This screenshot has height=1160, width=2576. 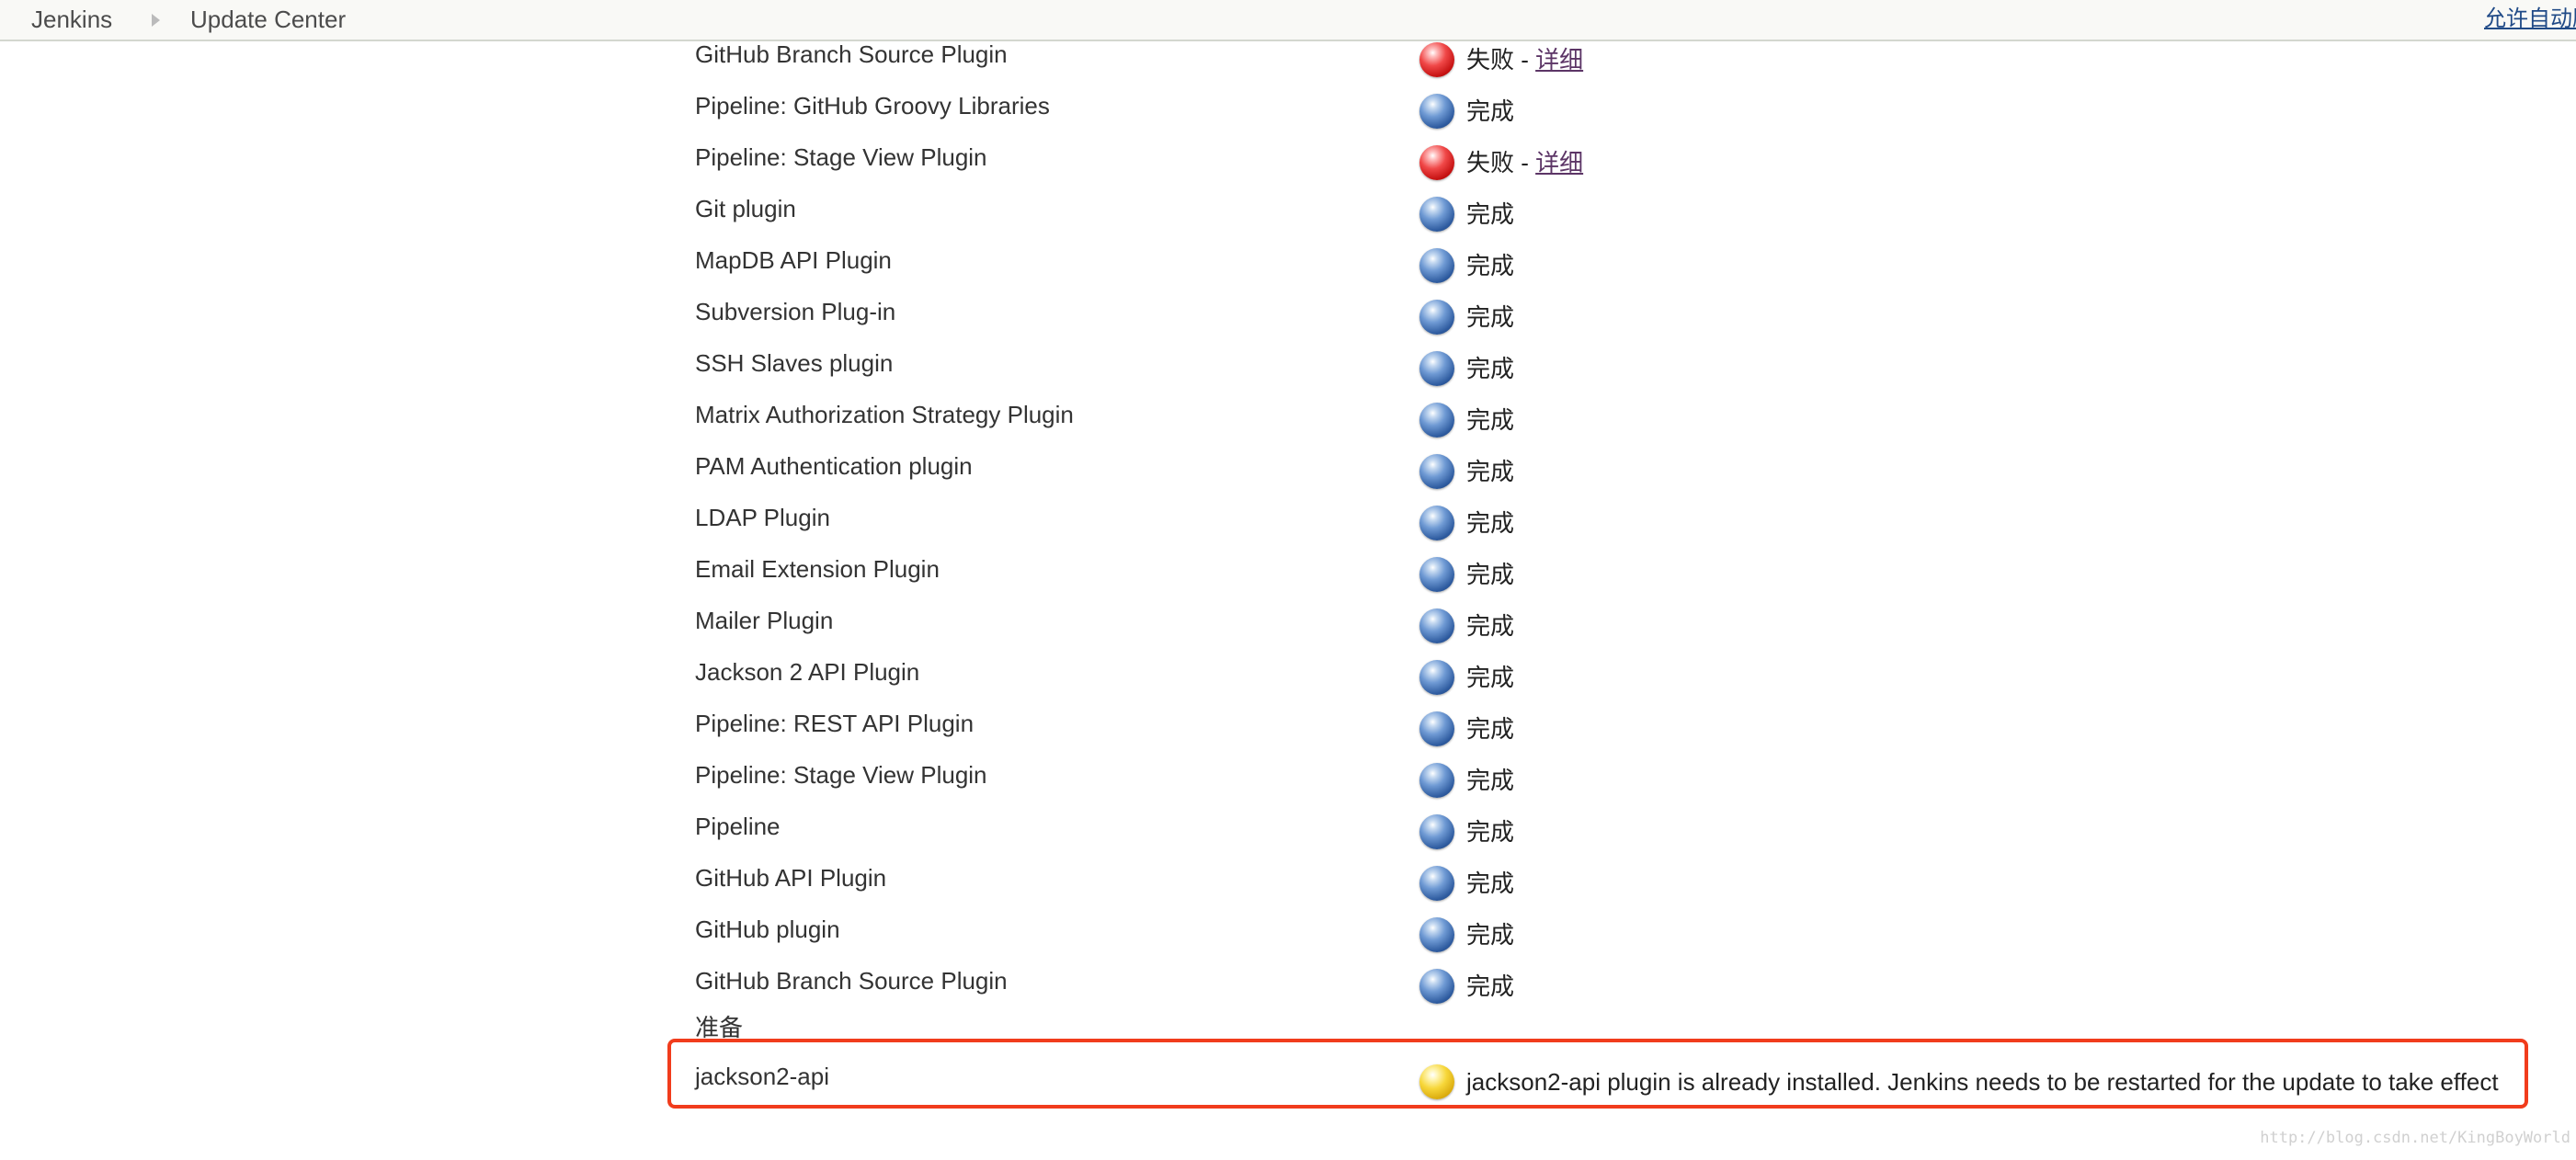 What do you see at coordinates (767, 929) in the screenshot?
I see `plugin-name: GitHub plugin` at bounding box center [767, 929].